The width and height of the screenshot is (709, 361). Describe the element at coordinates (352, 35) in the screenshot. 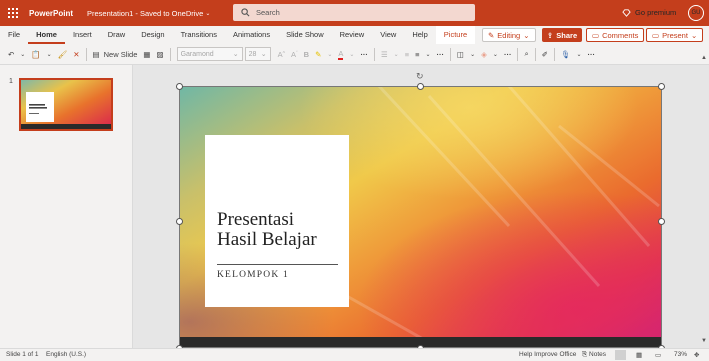

I see `tab-review: Review` at that location.